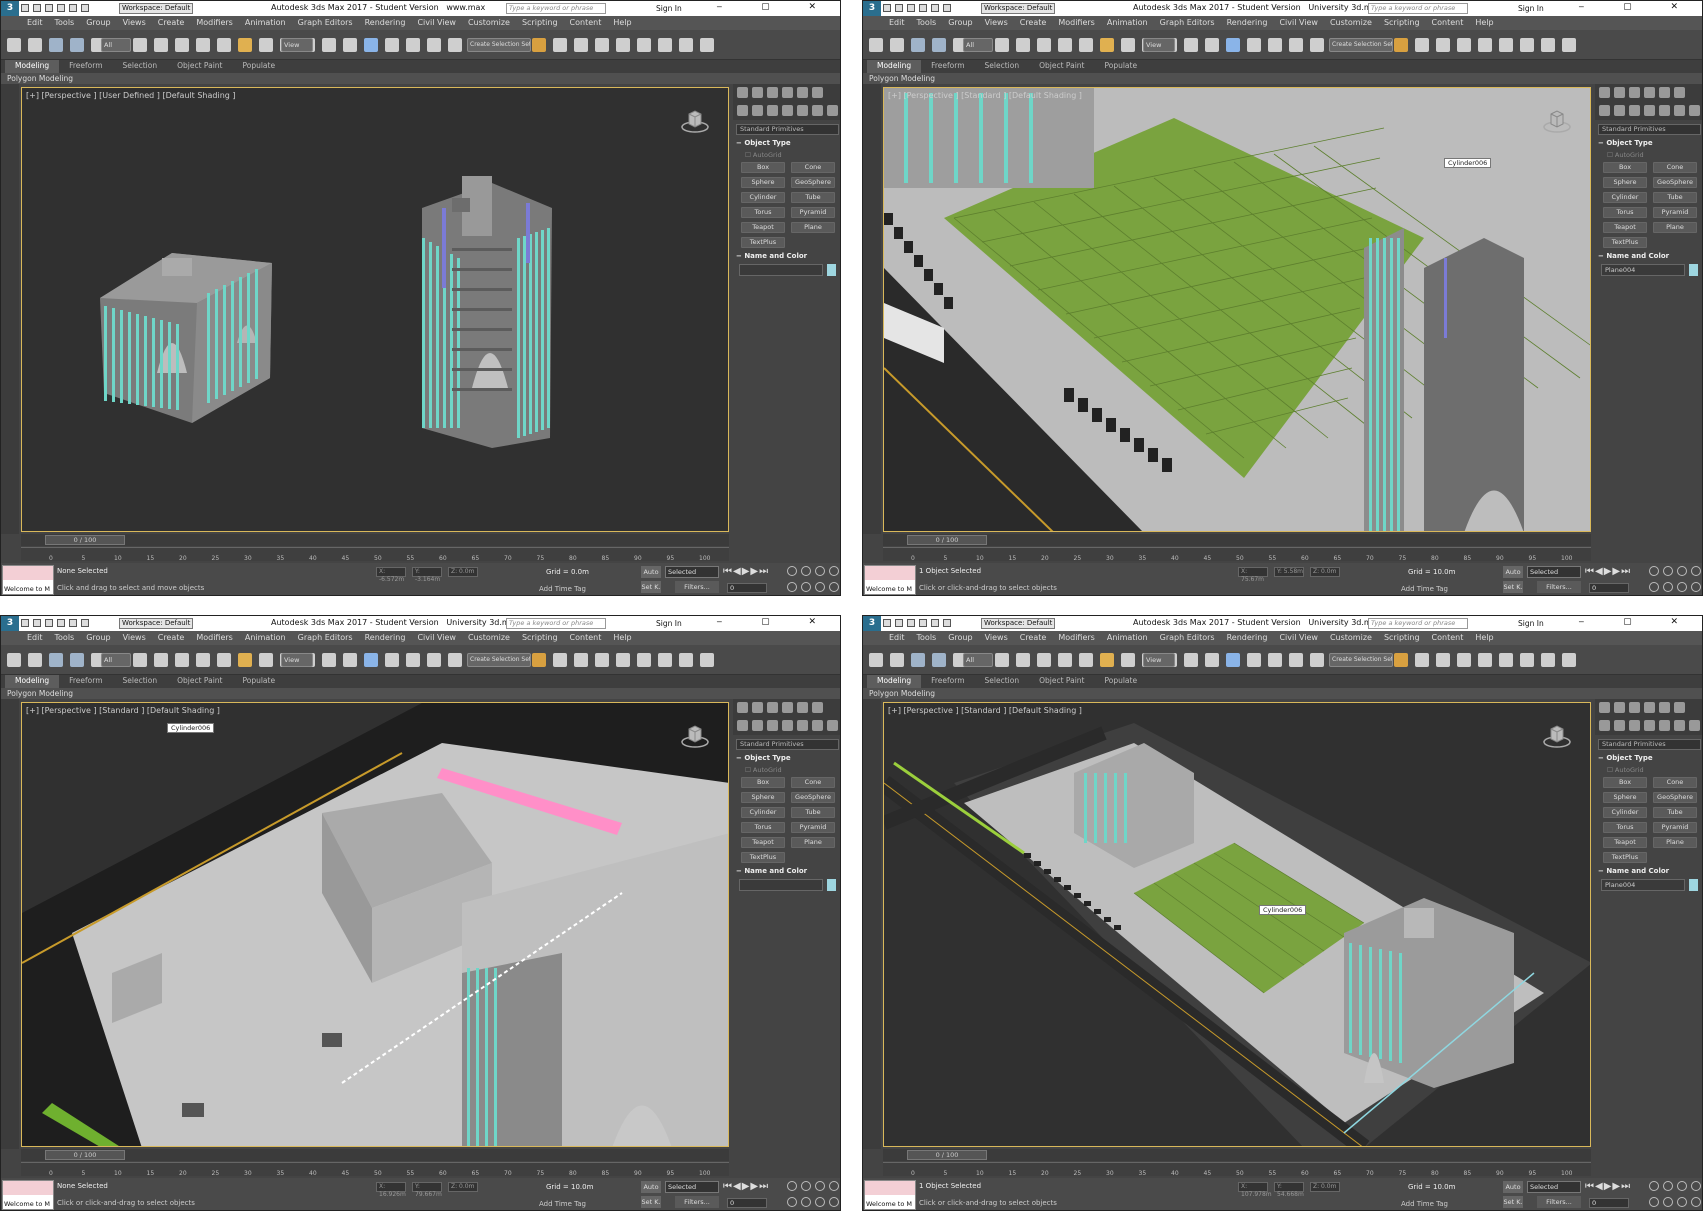 The image size is (1704, 1211). What do you see at coordinates (813, 197) in the screenshot?
I see `primitive-tube-button: Tube` at bounding box center [813, 197].